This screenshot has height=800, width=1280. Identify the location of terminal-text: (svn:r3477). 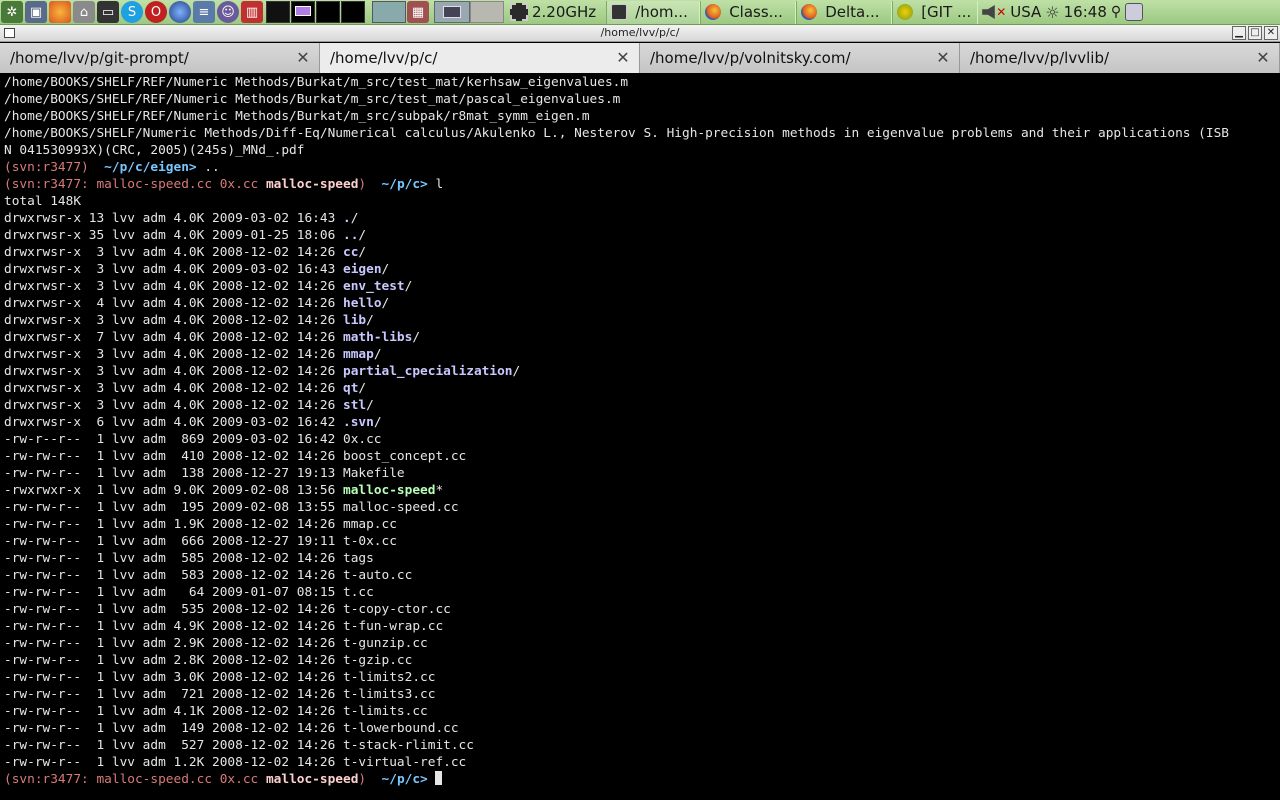
(54, 167).